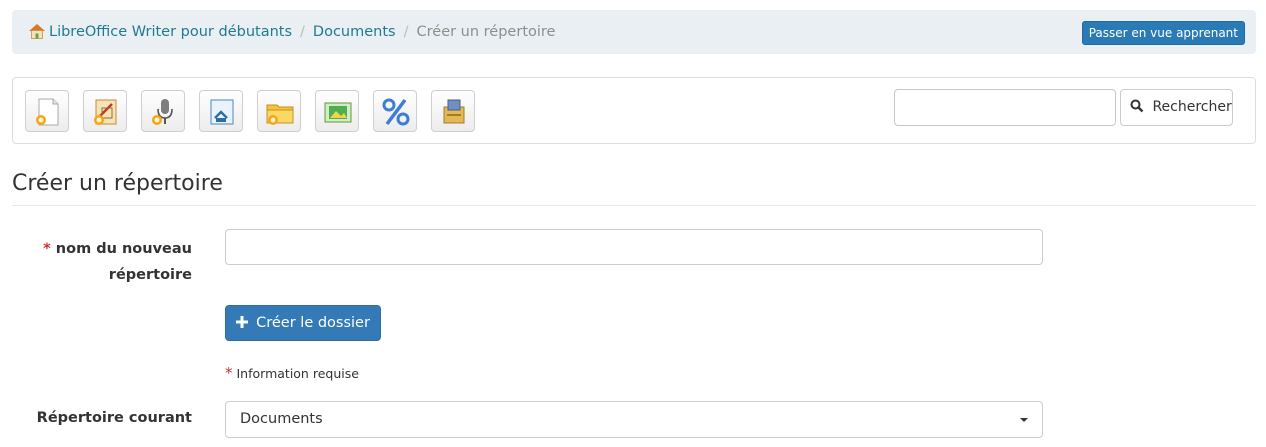  What do you see at coordinates (123, 262) in the screenshot?
I see `folder-name-label-text: nom du nouveau répertoire` at bounding box center [123, 262].